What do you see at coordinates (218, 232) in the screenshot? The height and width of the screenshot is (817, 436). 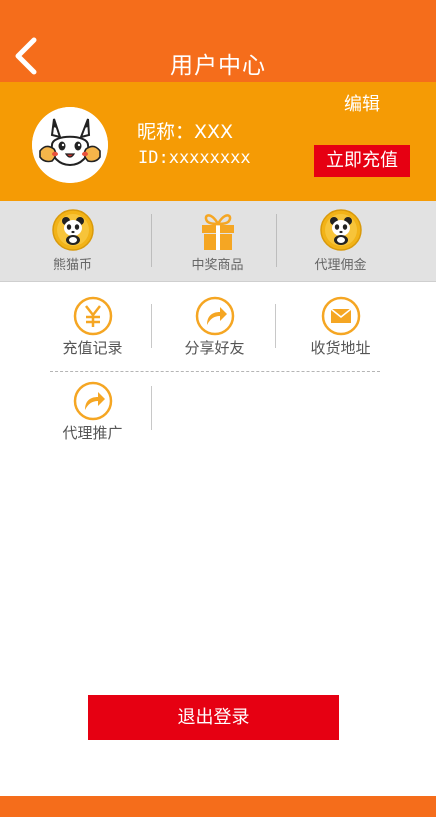 I see `gift-icon` at bounding box center [218, 232].